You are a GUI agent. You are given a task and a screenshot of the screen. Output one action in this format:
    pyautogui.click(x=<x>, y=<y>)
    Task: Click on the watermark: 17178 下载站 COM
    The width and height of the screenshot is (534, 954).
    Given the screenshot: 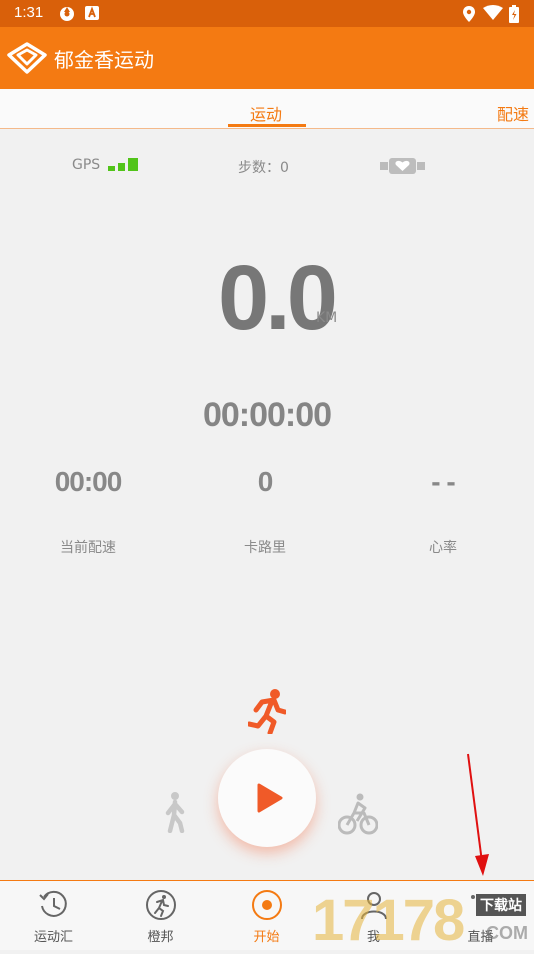 What is the action you would take?
    pyautogui.click(x=421, y=919)
    